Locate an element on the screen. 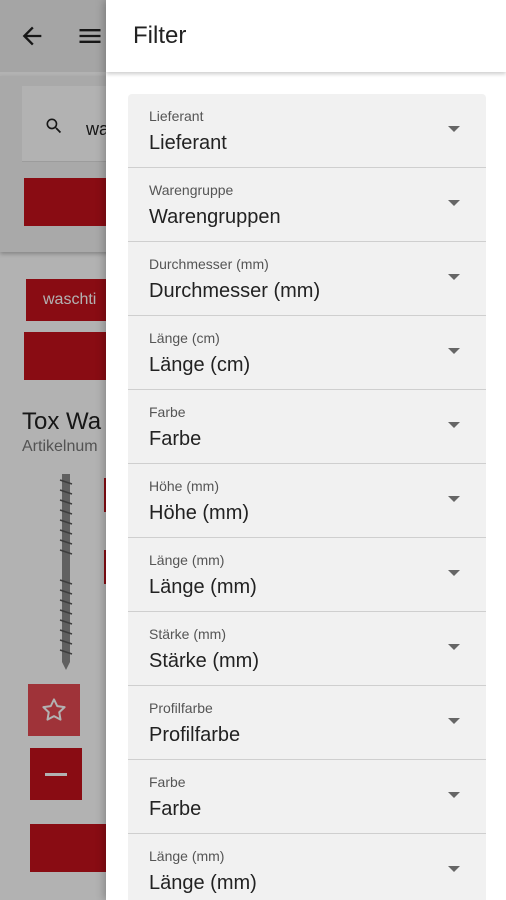 The width and height of the screenshot is (506, 900). filter-label: Lieferant is located at coordinates (176, 116).